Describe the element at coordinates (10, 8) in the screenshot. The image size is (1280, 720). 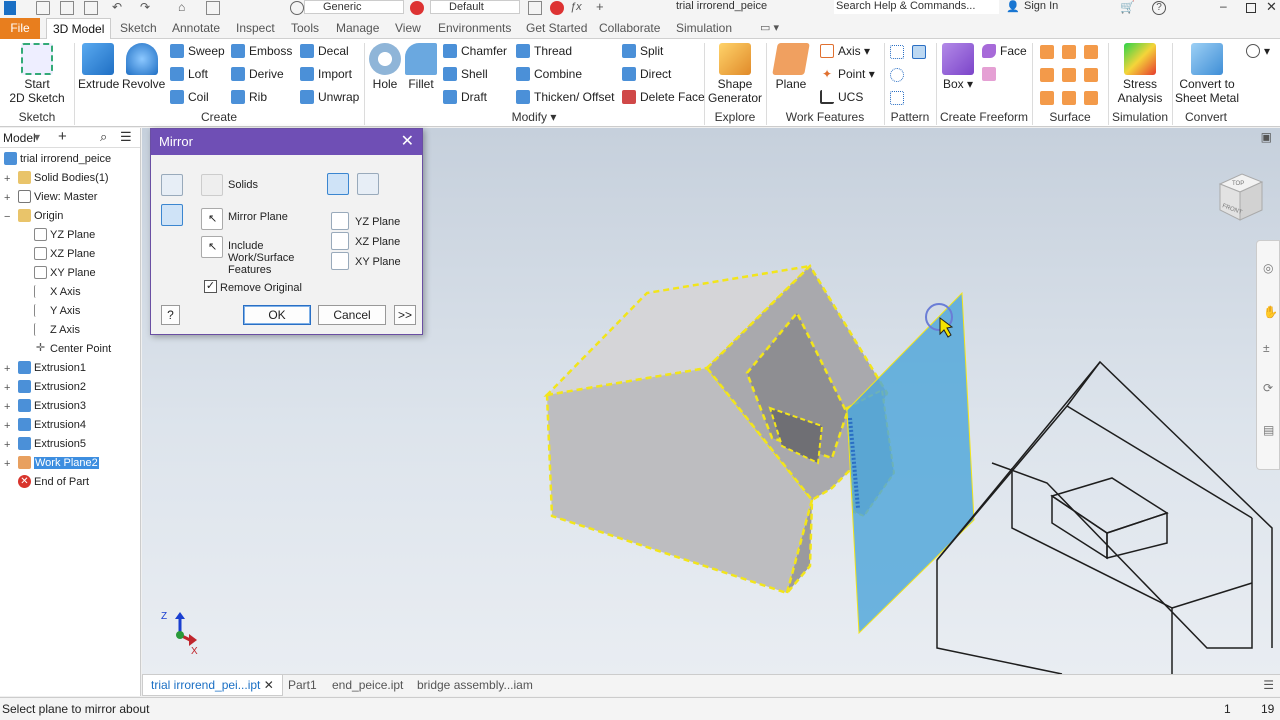
I see `app-logo-icon` at that location.